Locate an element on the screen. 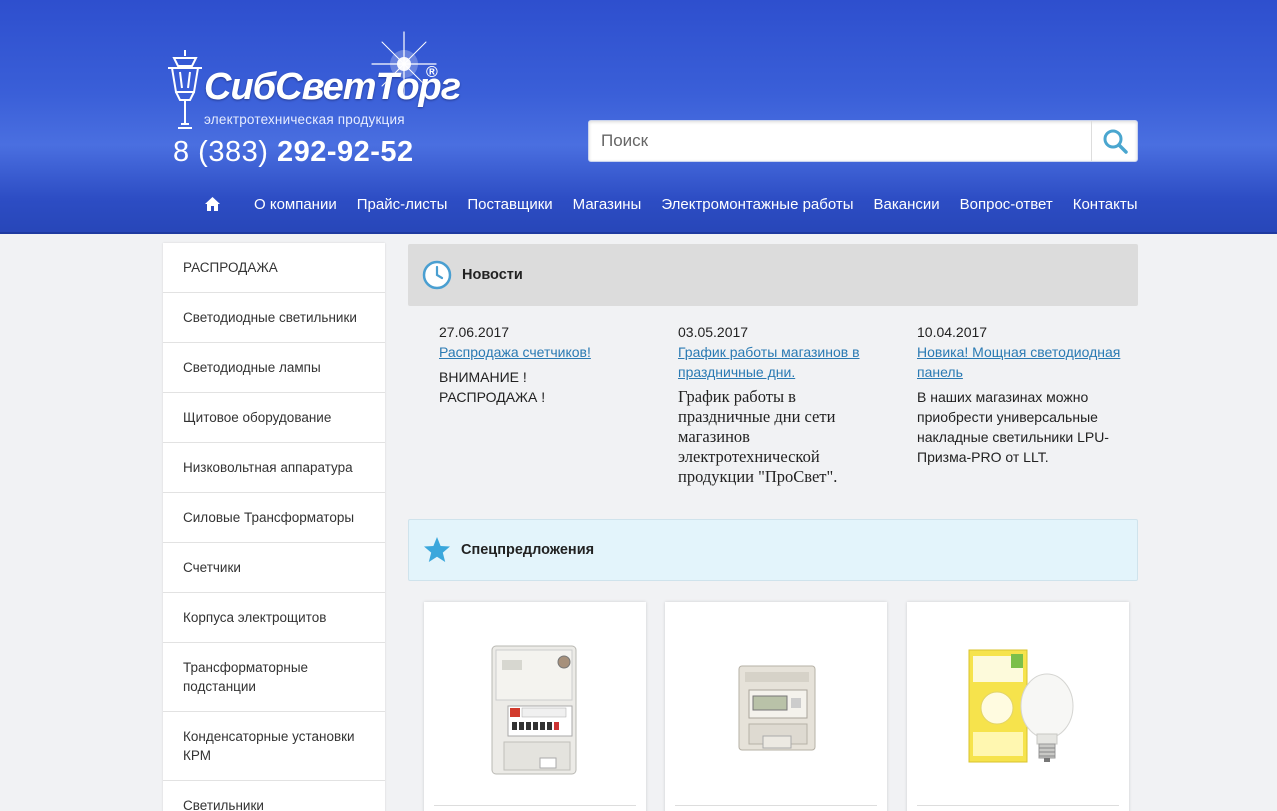 Image resolution: width=1277 pixels, height=811 pixels. nav-faq: Вопрос-ответ is located at coordinates (1006, 204).